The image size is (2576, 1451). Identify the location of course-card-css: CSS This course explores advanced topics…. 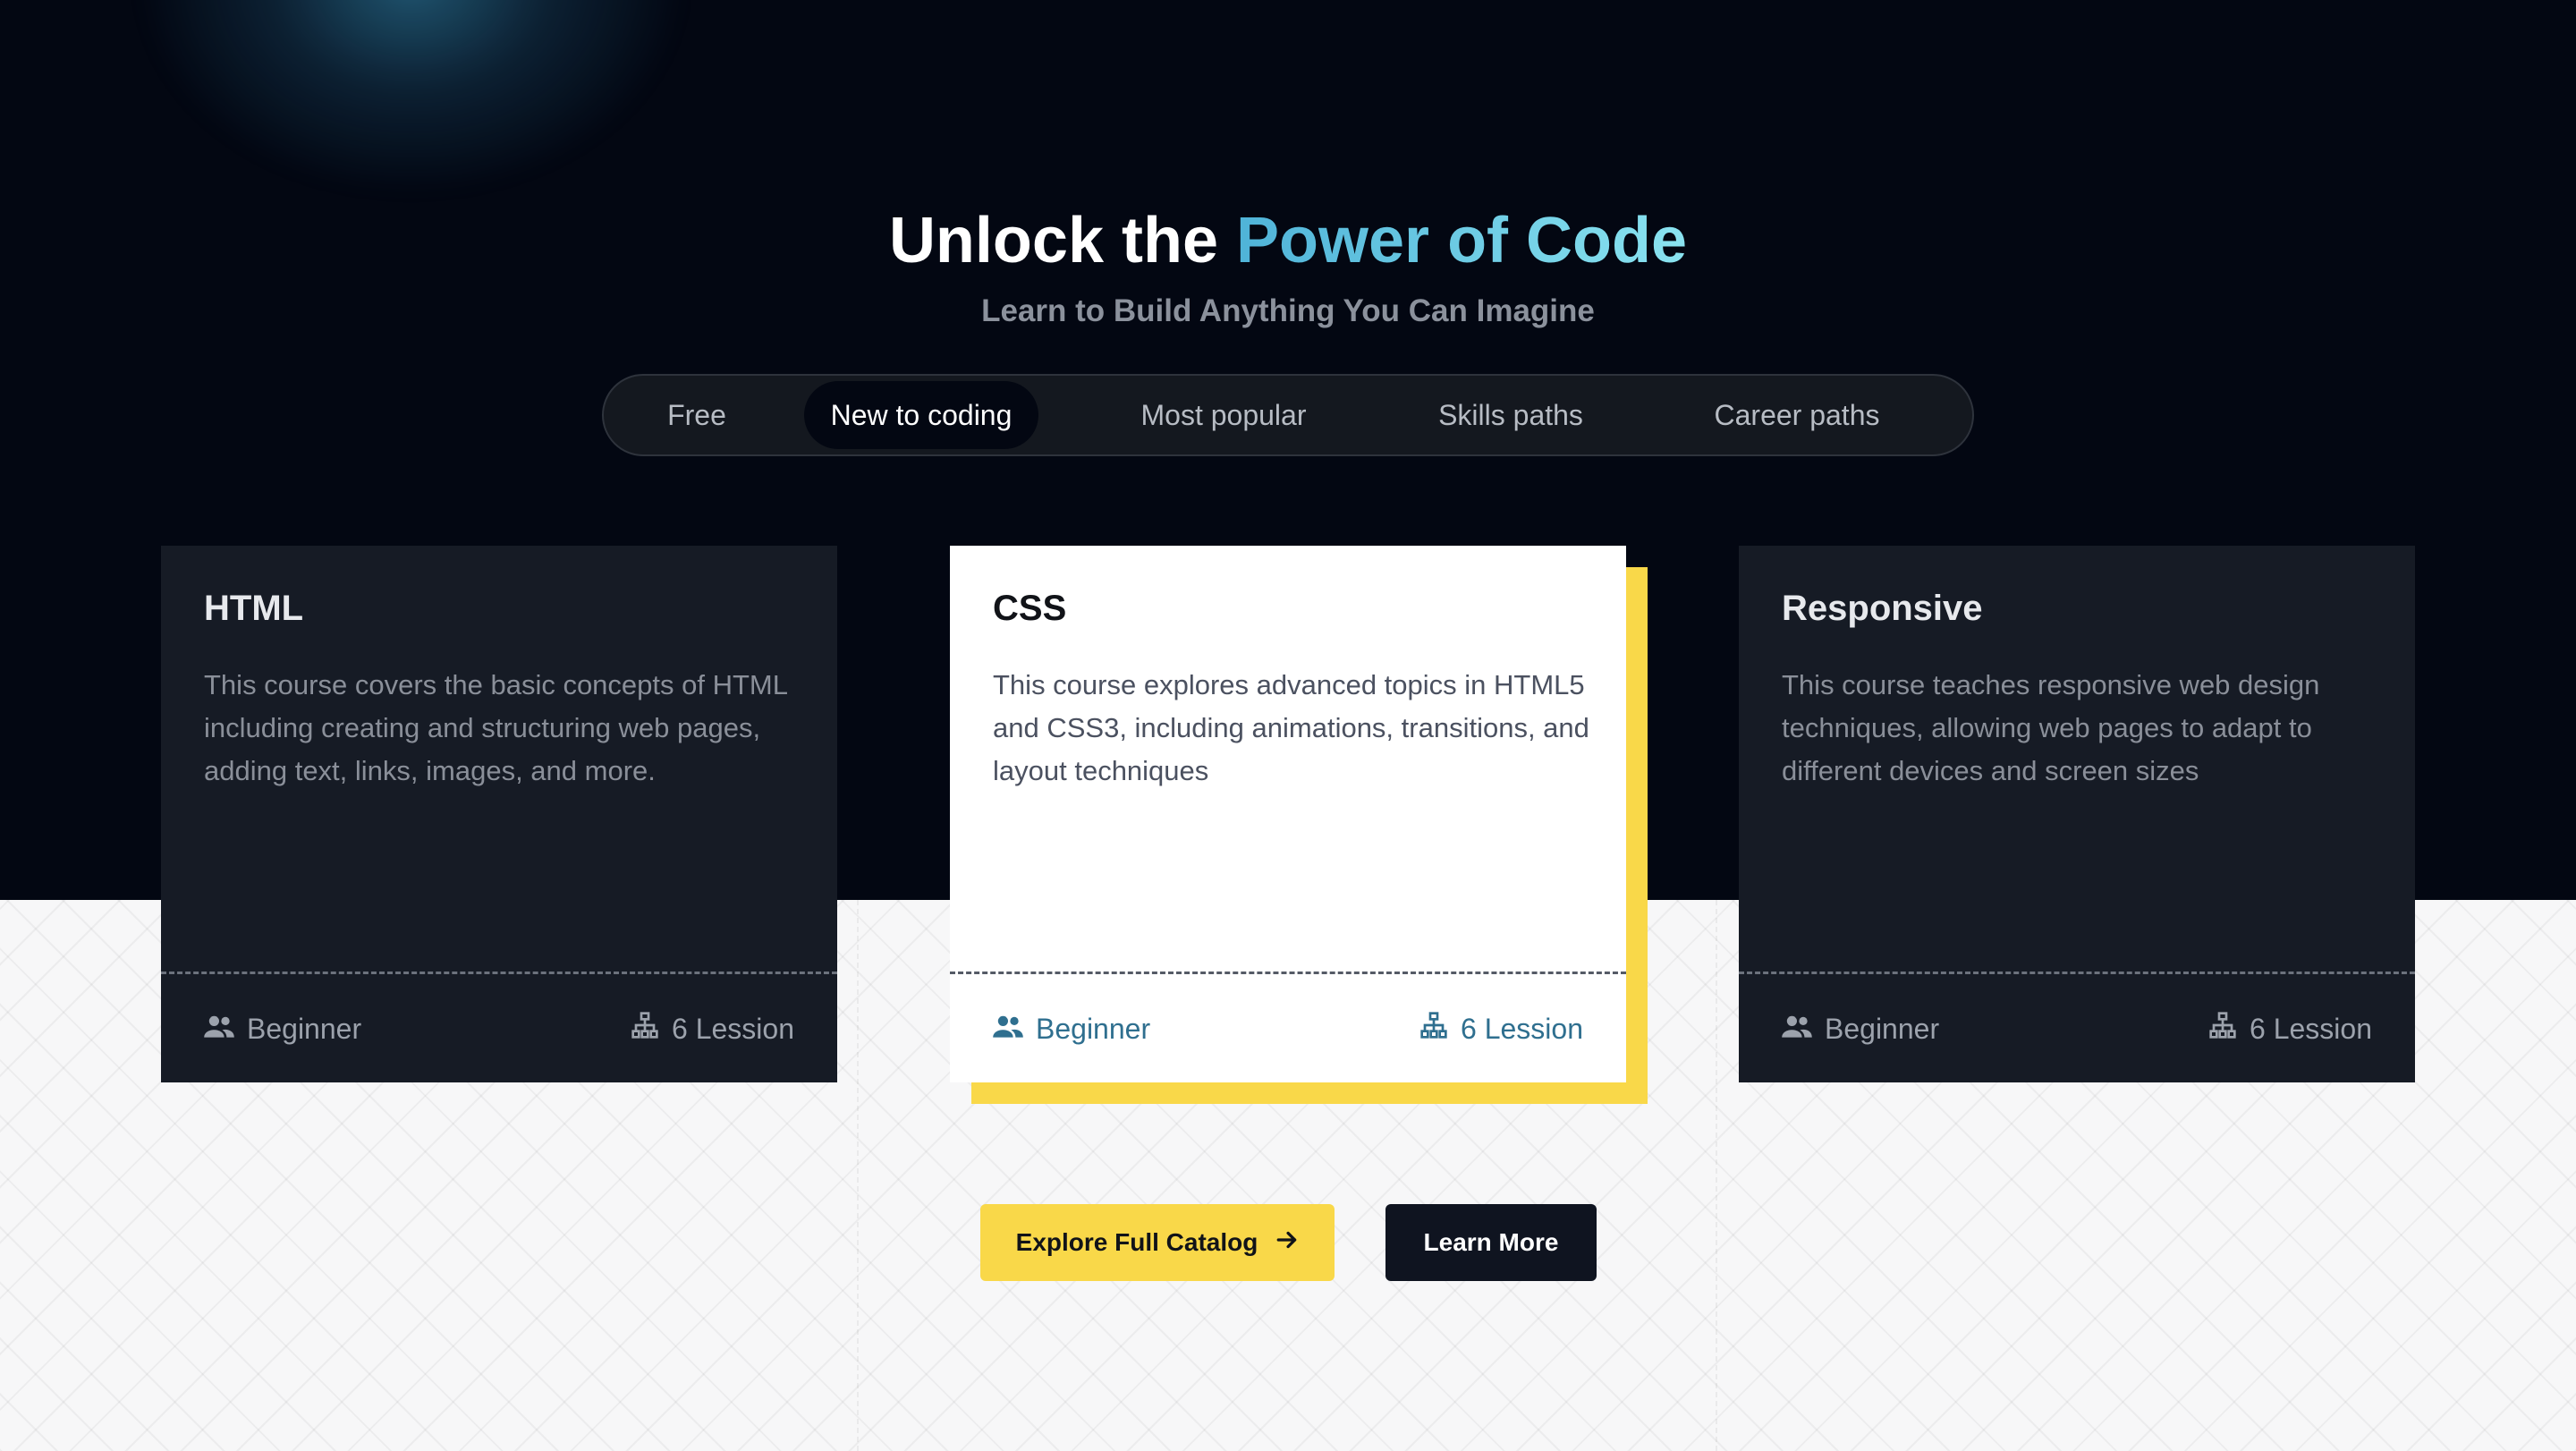
(1288, 814).